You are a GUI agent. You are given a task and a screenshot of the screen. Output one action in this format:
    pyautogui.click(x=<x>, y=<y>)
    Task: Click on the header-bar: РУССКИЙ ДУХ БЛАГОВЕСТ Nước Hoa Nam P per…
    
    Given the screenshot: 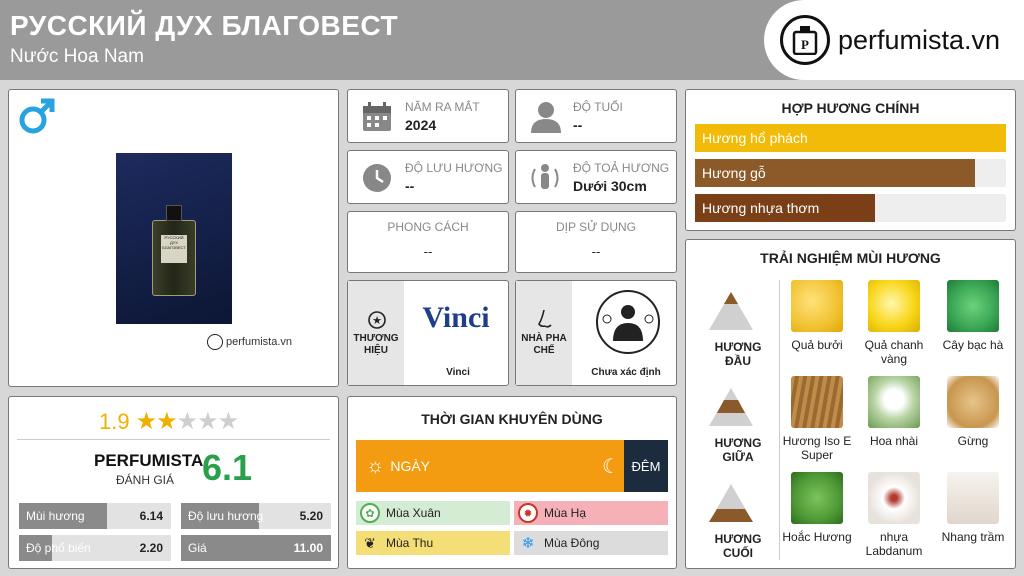 What is the action you would take?
    pyautogui.click(x=512, y=40)
    